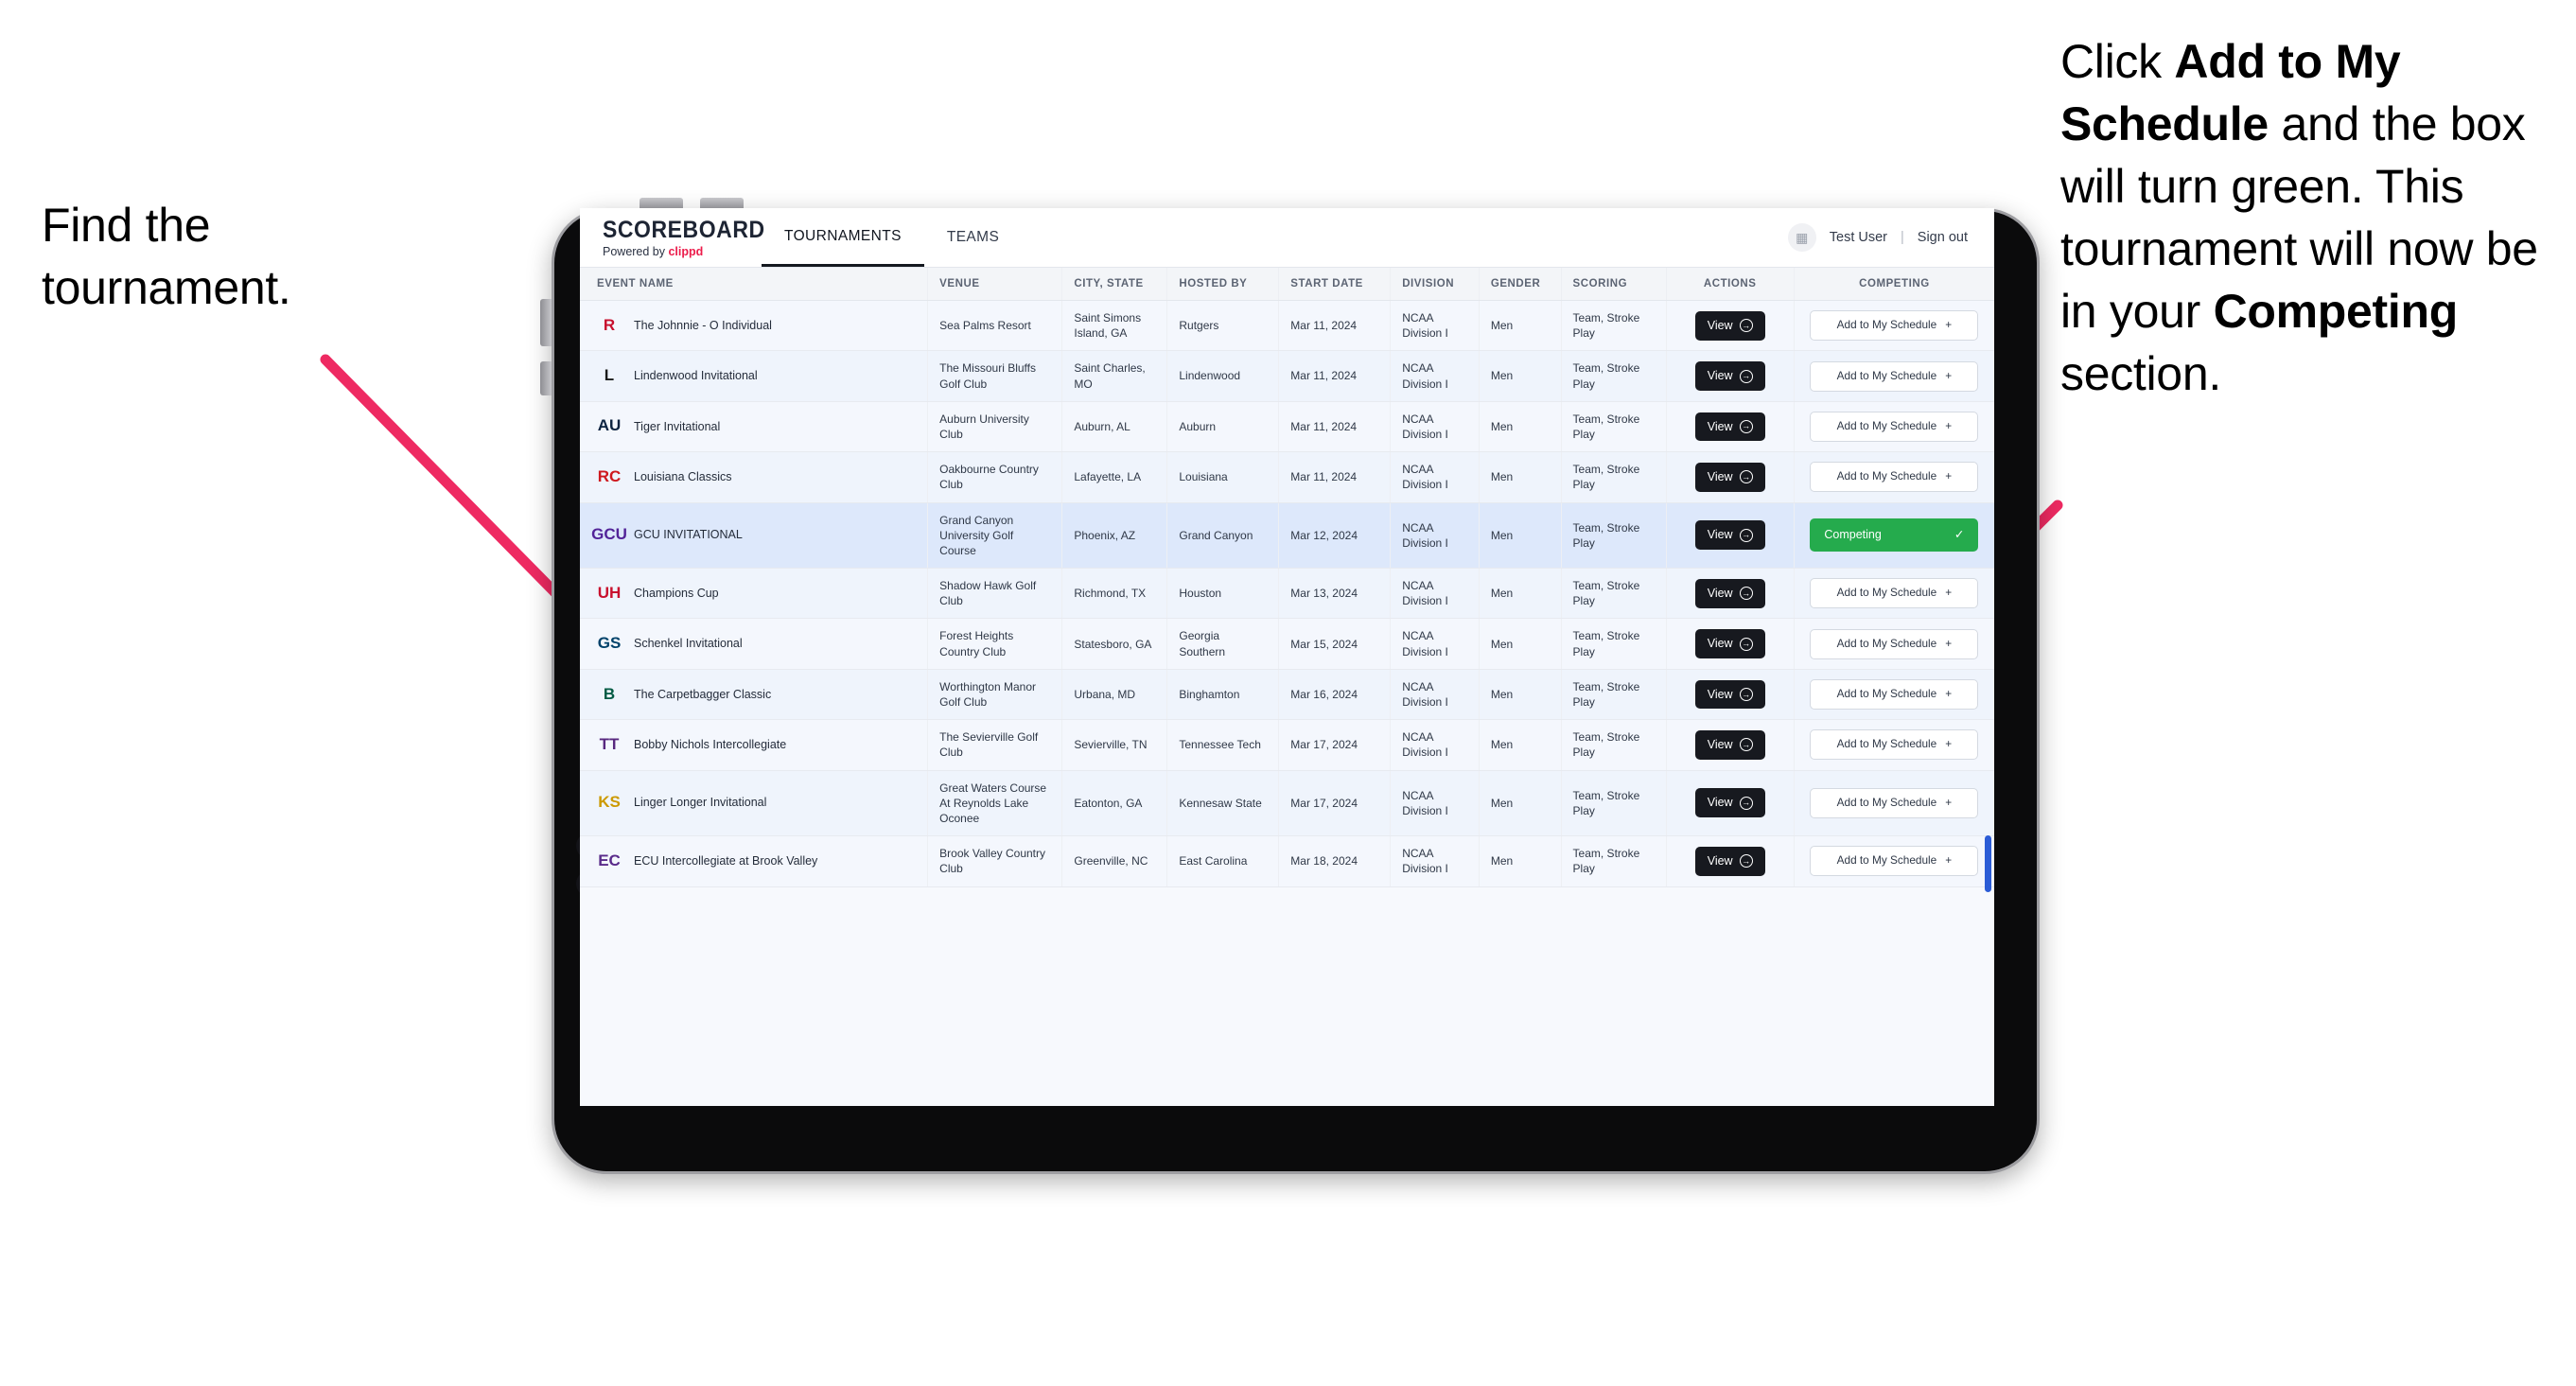 This screenshot has height=1386, width=2576. I want to click on event-name-label: Linger Longer Invitational, so click(701, 803).